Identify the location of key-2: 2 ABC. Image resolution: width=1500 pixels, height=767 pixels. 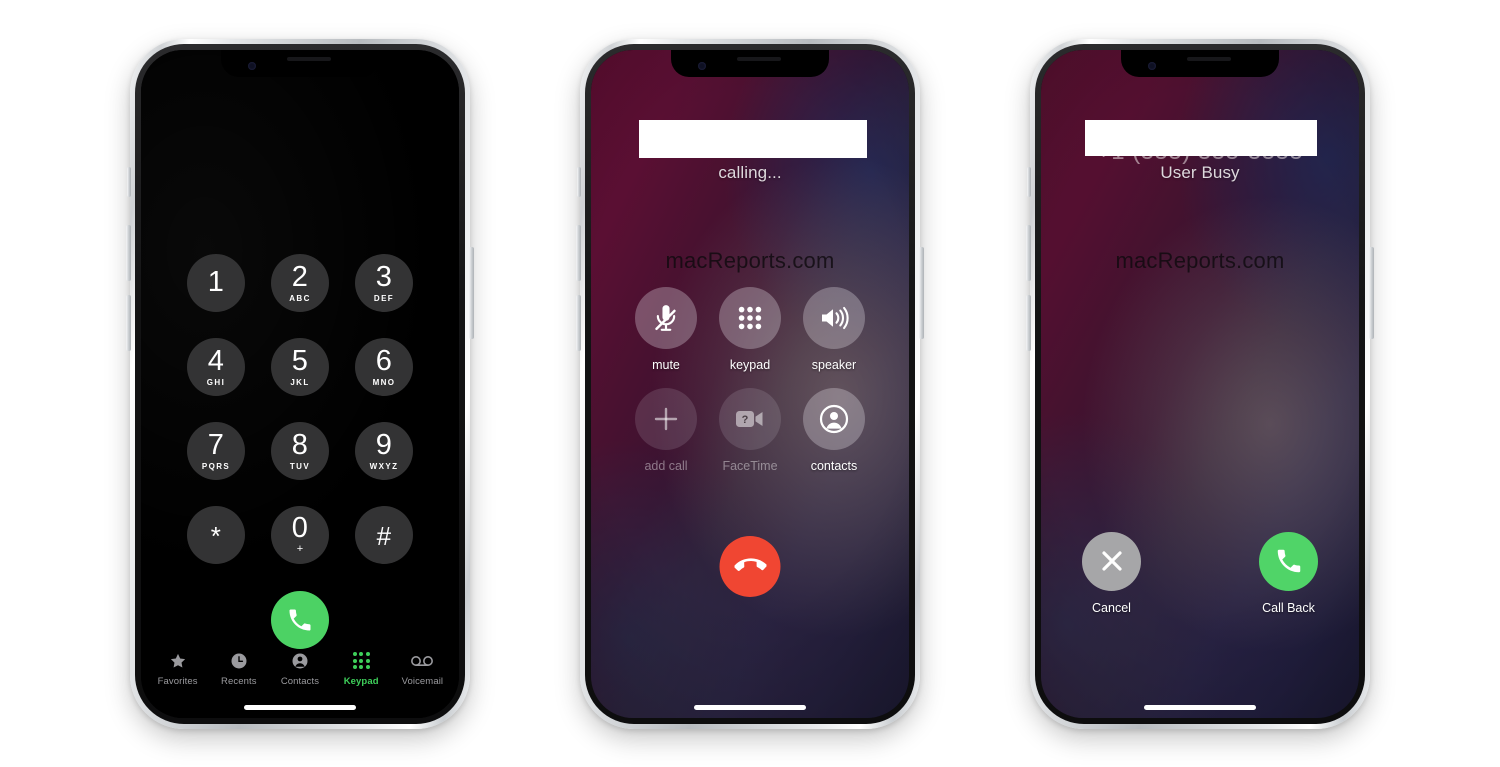
(300, 282).